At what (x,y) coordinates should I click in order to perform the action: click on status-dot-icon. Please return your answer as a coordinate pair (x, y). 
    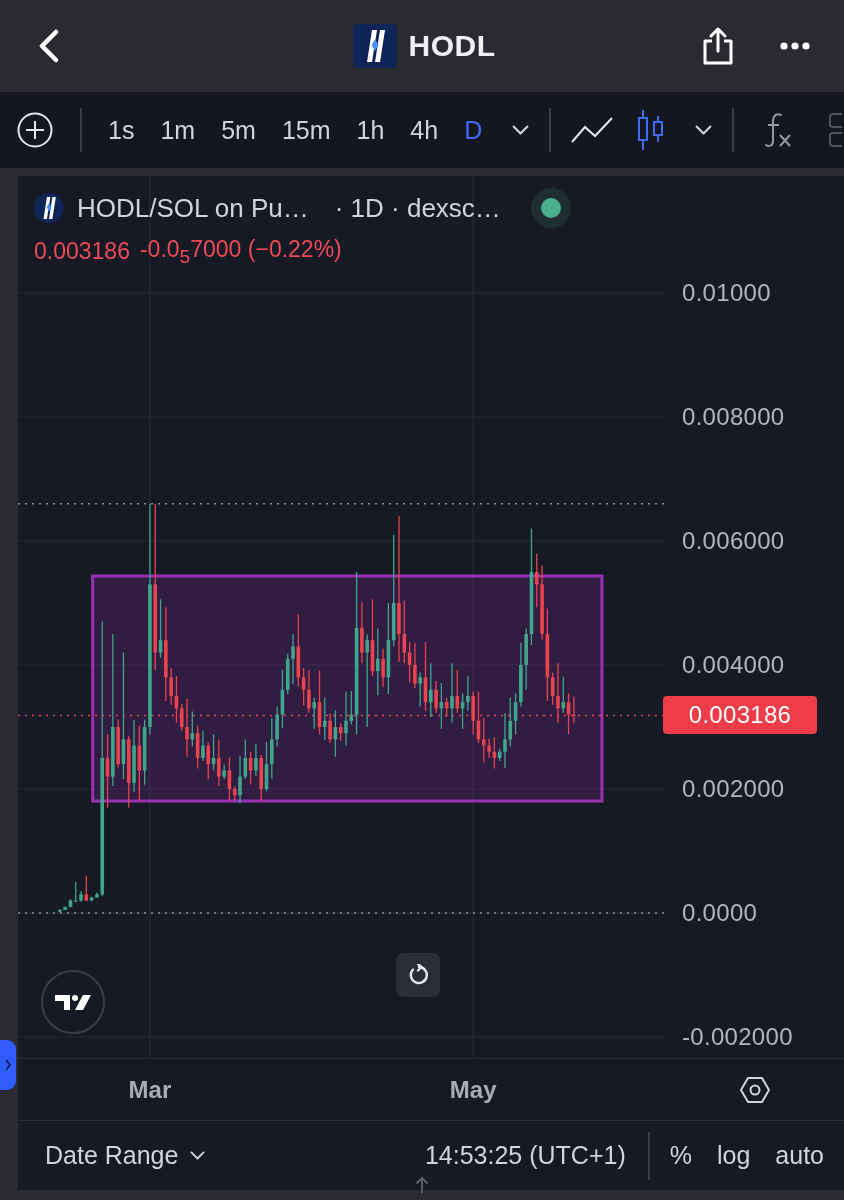
    Looking at the image, I should click on (550, 208).